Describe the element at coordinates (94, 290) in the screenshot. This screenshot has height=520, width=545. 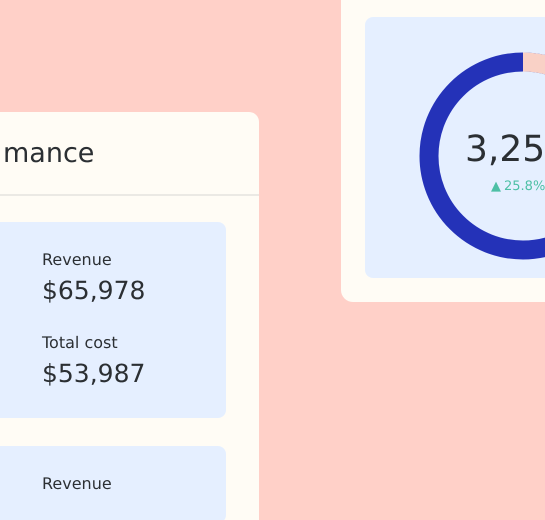
I see `metric-value: $65,978` at that location.